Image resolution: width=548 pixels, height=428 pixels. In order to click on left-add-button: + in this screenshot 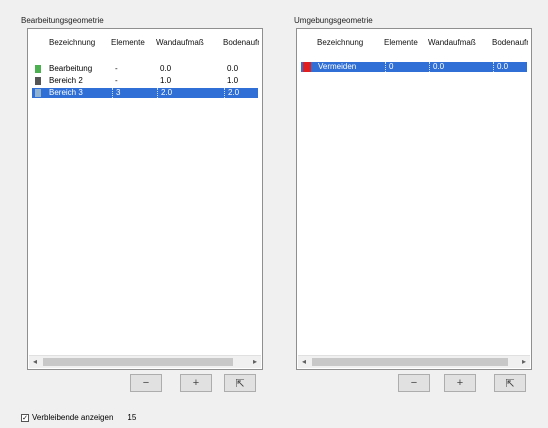, I will do `click(196, 383)`.